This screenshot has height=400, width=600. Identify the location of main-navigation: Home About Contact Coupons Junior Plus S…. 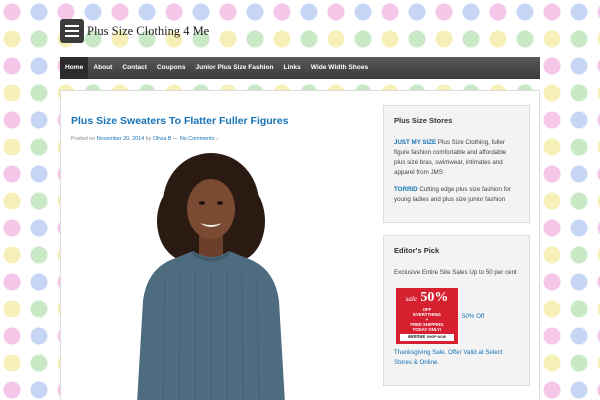
(300, 68).